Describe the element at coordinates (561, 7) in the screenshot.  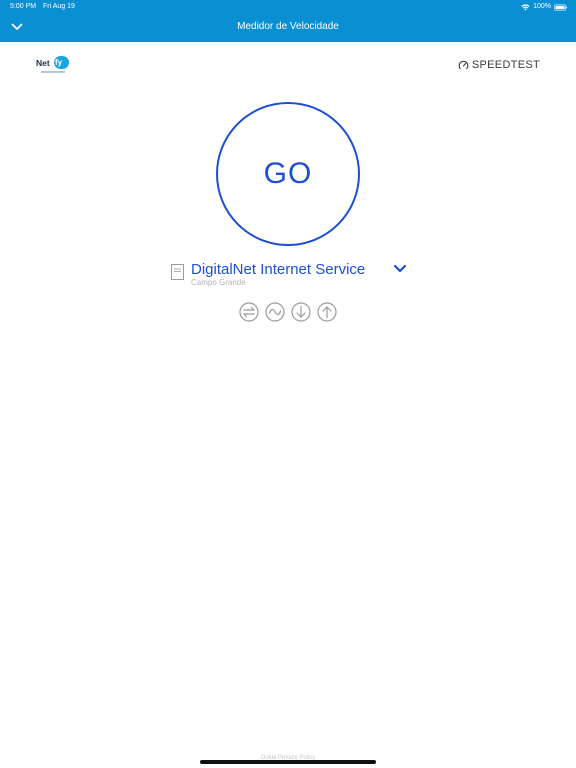
I see `battery-icon` at that location.